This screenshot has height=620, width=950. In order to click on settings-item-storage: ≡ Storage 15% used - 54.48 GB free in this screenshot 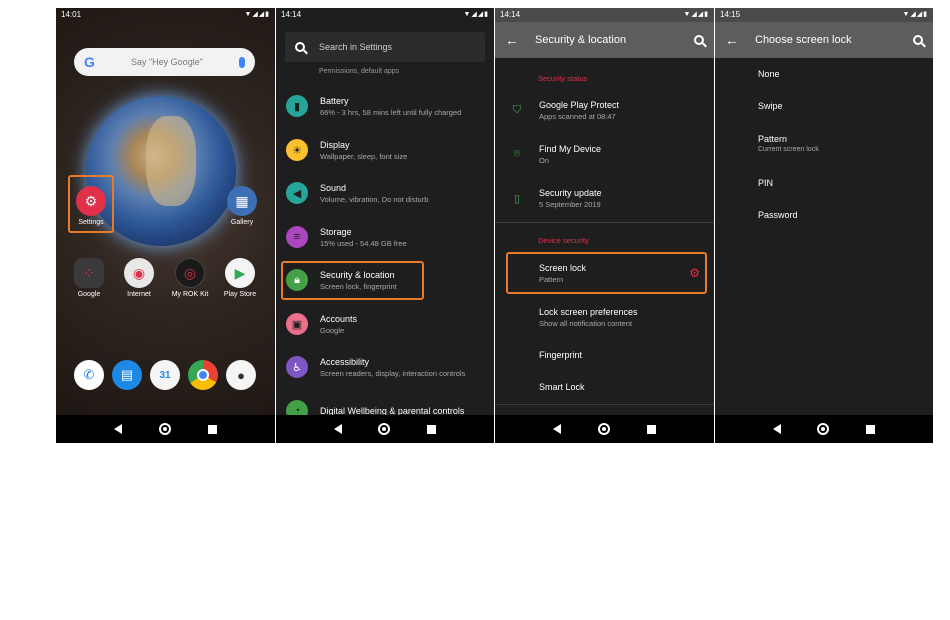, I will do `click(385, 237)`.